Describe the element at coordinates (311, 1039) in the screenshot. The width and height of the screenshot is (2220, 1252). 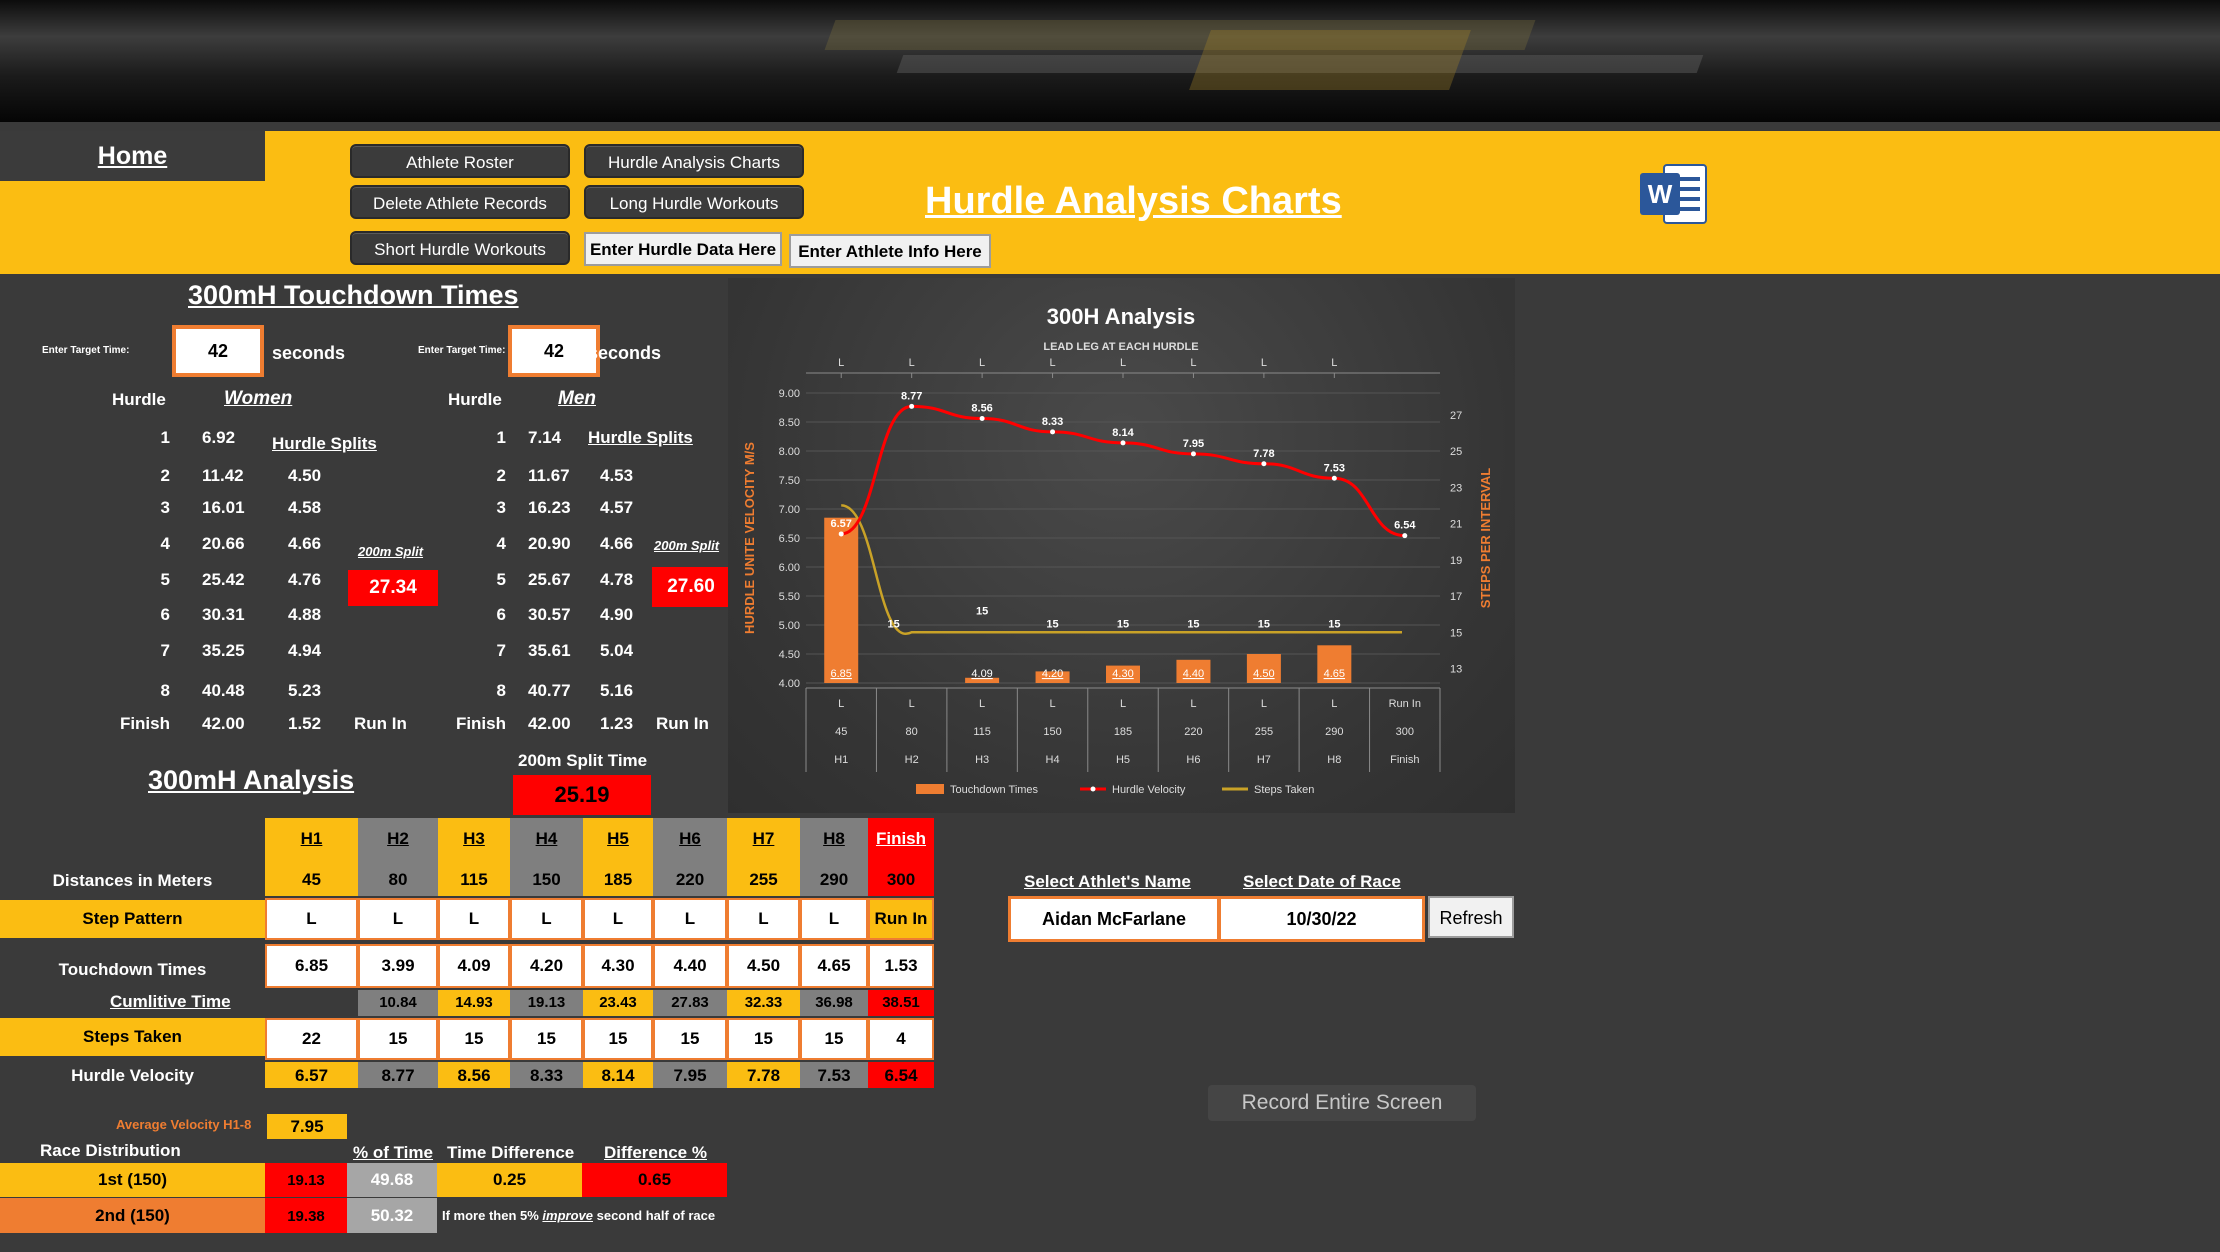
I see `steps-taken-cell: 22` at that location.